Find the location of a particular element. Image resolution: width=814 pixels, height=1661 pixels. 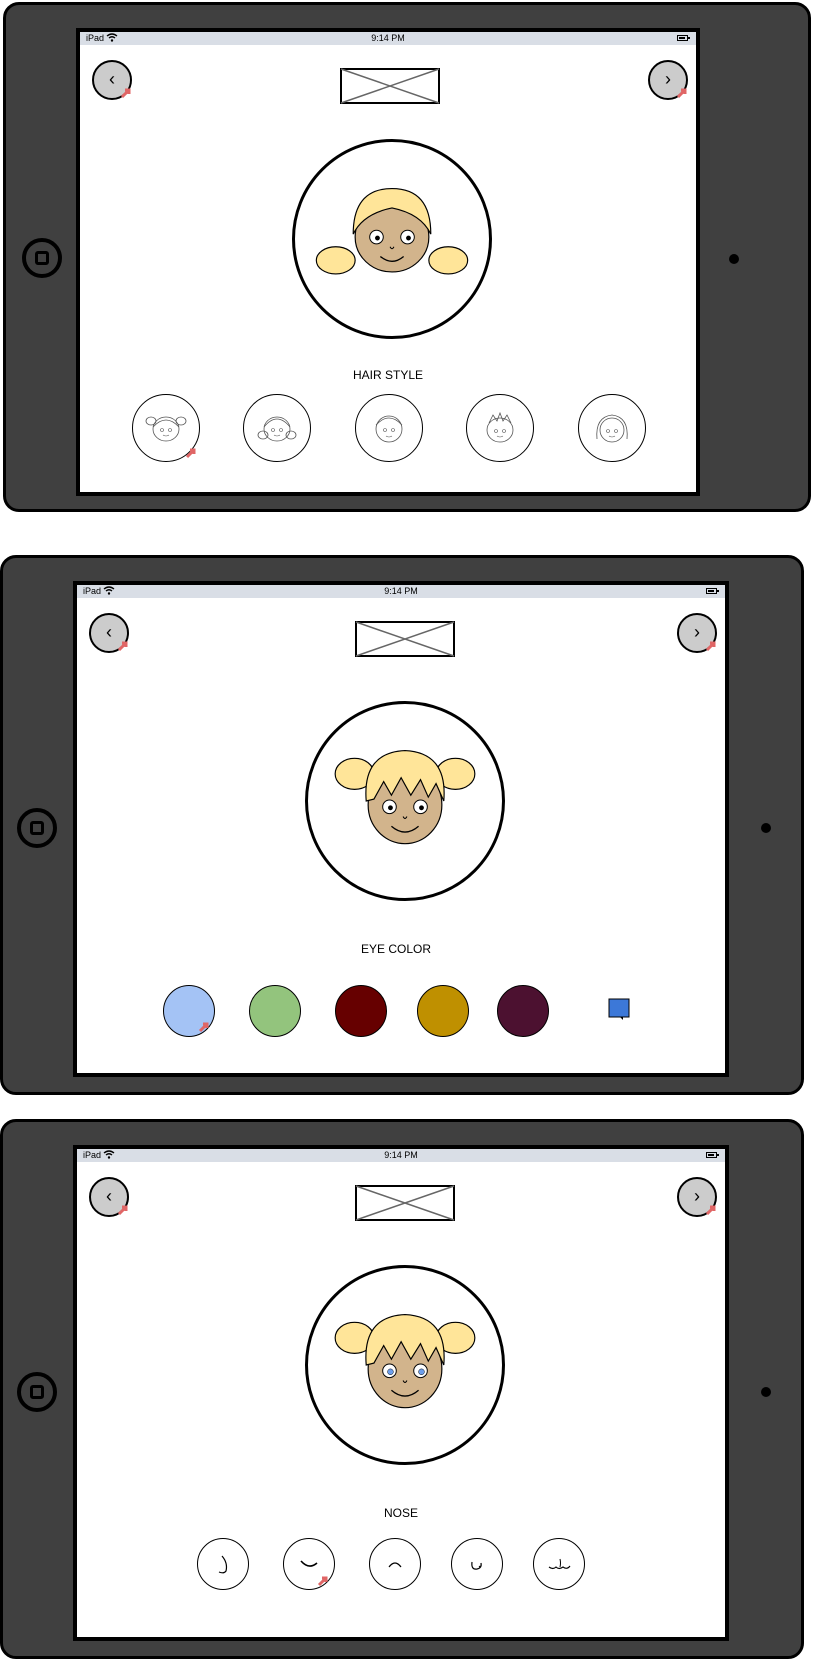

nose-arch-icon is located at coordinates (395, 1565).